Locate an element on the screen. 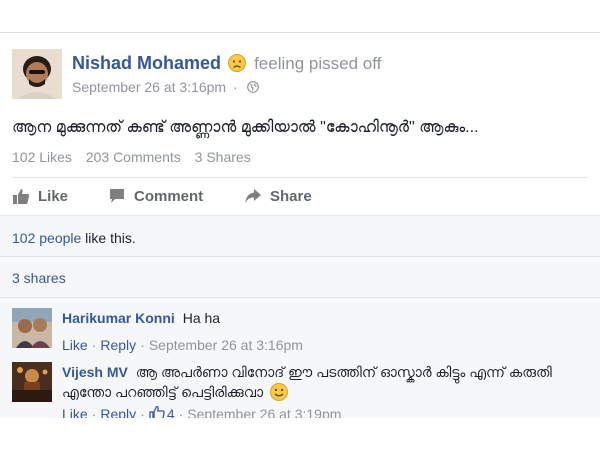  share-button: Share is located at coordinates (278, 196).